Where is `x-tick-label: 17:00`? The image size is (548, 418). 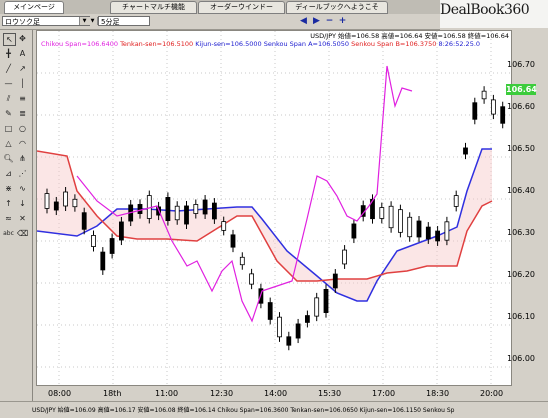
x-tick-label: 17:00 is located at coordinates (384, 393).